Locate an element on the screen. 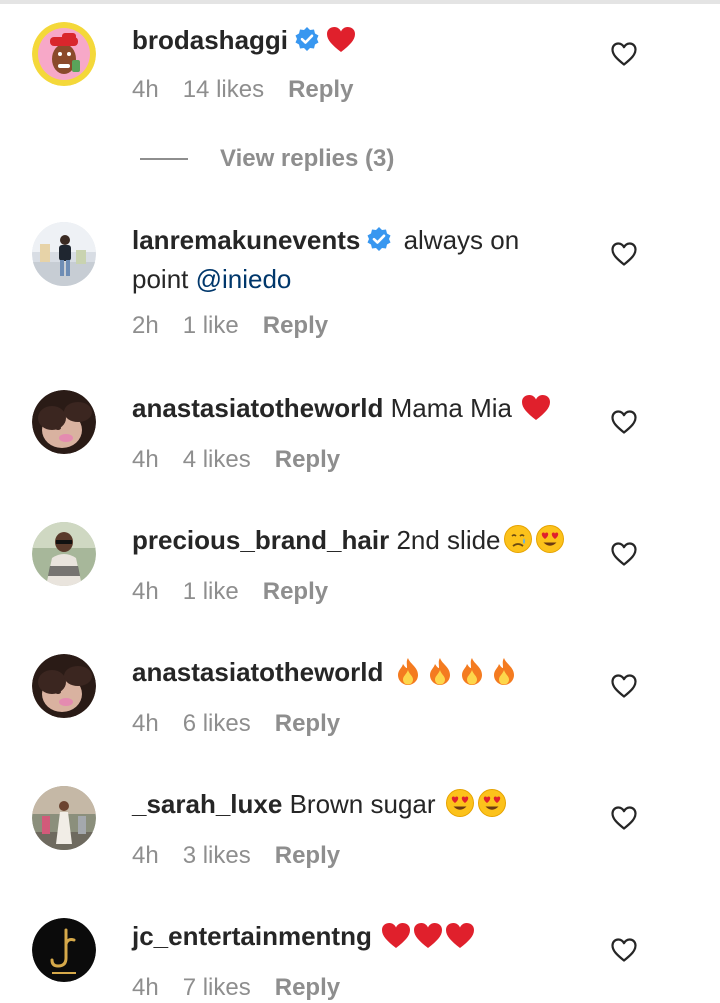 The width and height of the screenshot is (720, 1003). view-replies-line is located at coordinates (164, 159).